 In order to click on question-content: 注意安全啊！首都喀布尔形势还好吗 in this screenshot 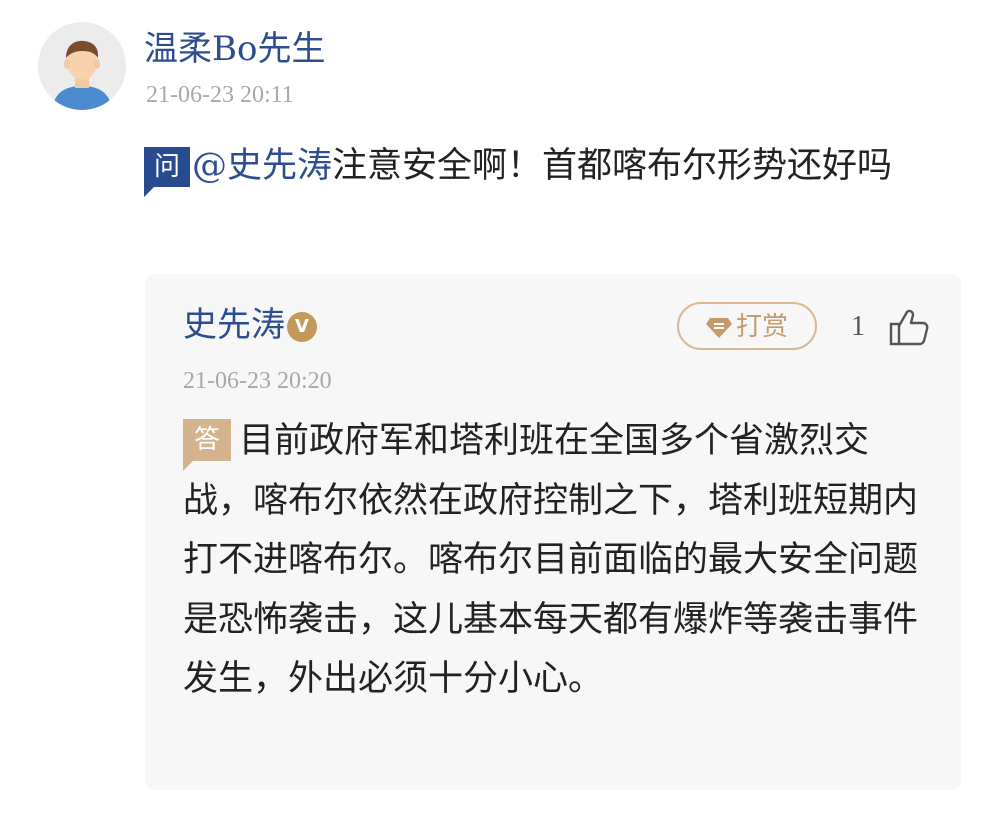, I will do `click(612, 166)`.